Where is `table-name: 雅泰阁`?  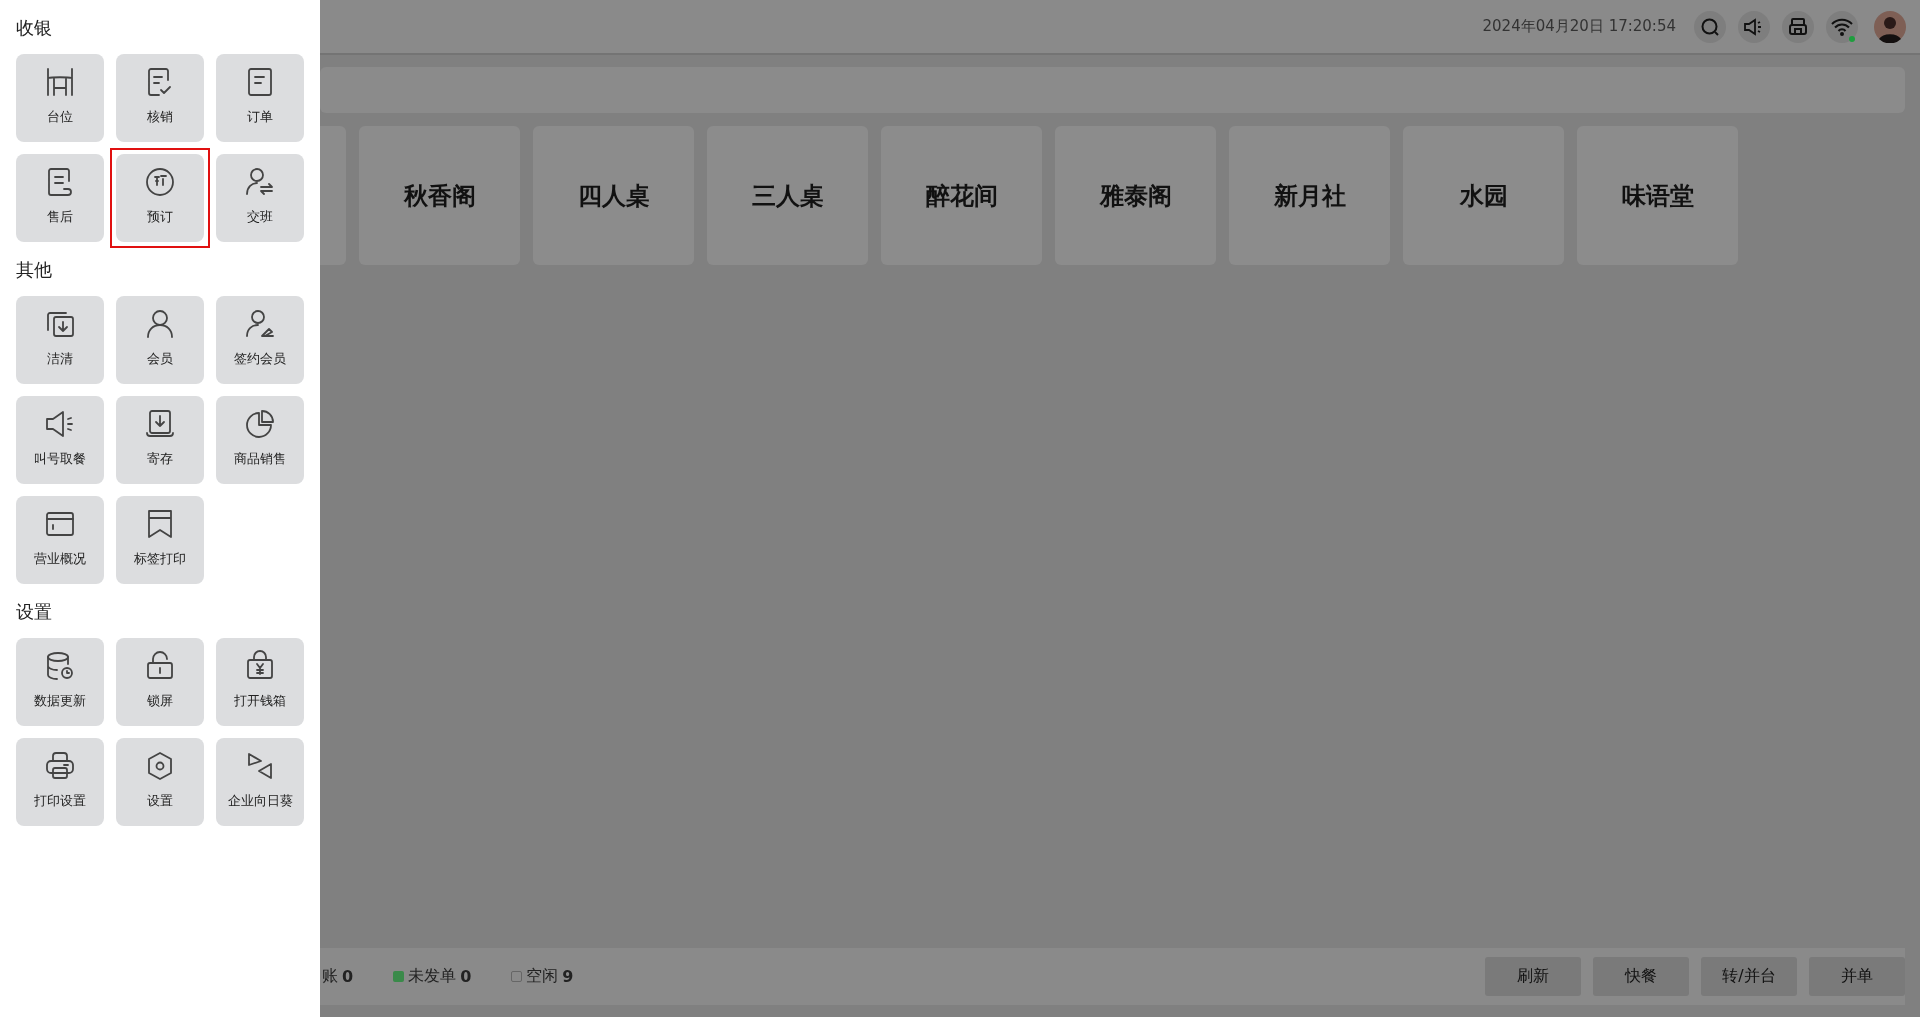
table-name: 雅泰阁 is located at coordinates (1135, 196).